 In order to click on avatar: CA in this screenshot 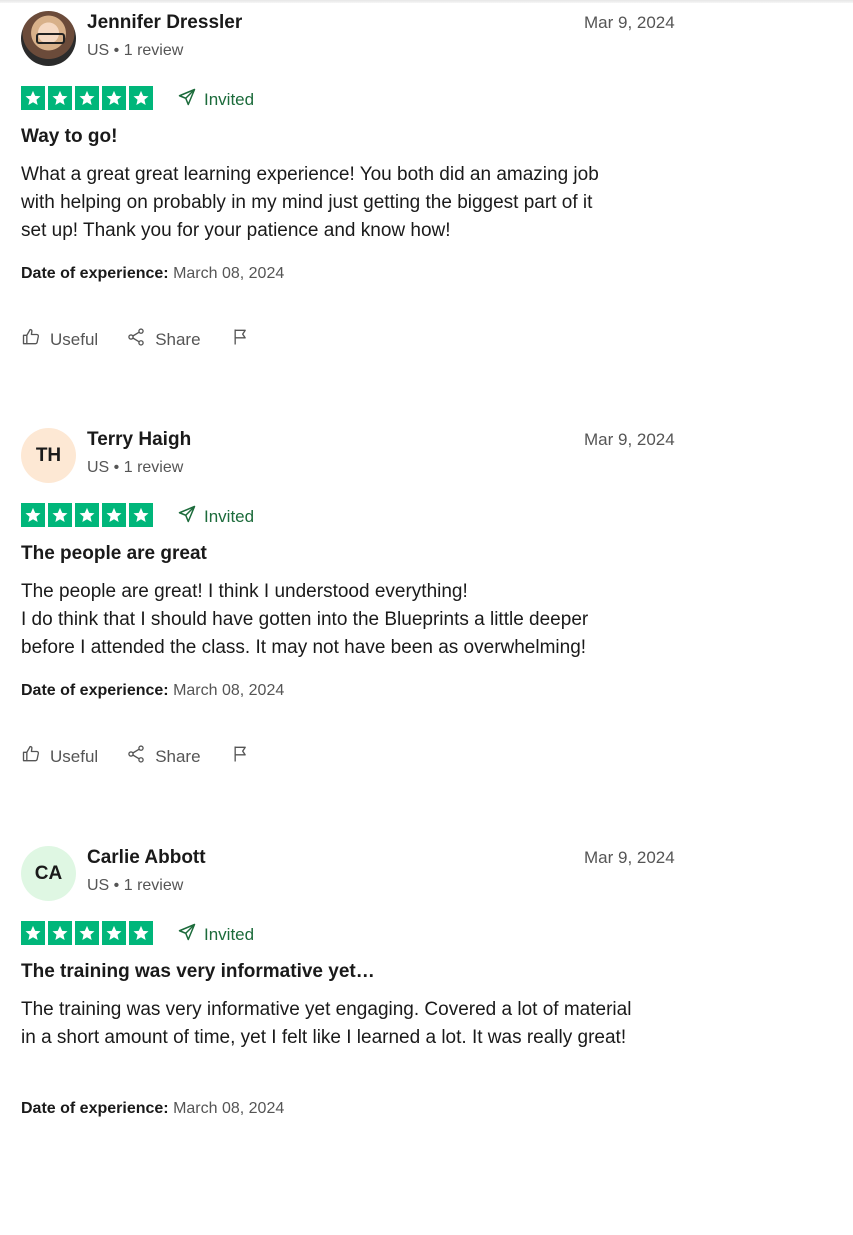, I will do `click(48, 873)`.